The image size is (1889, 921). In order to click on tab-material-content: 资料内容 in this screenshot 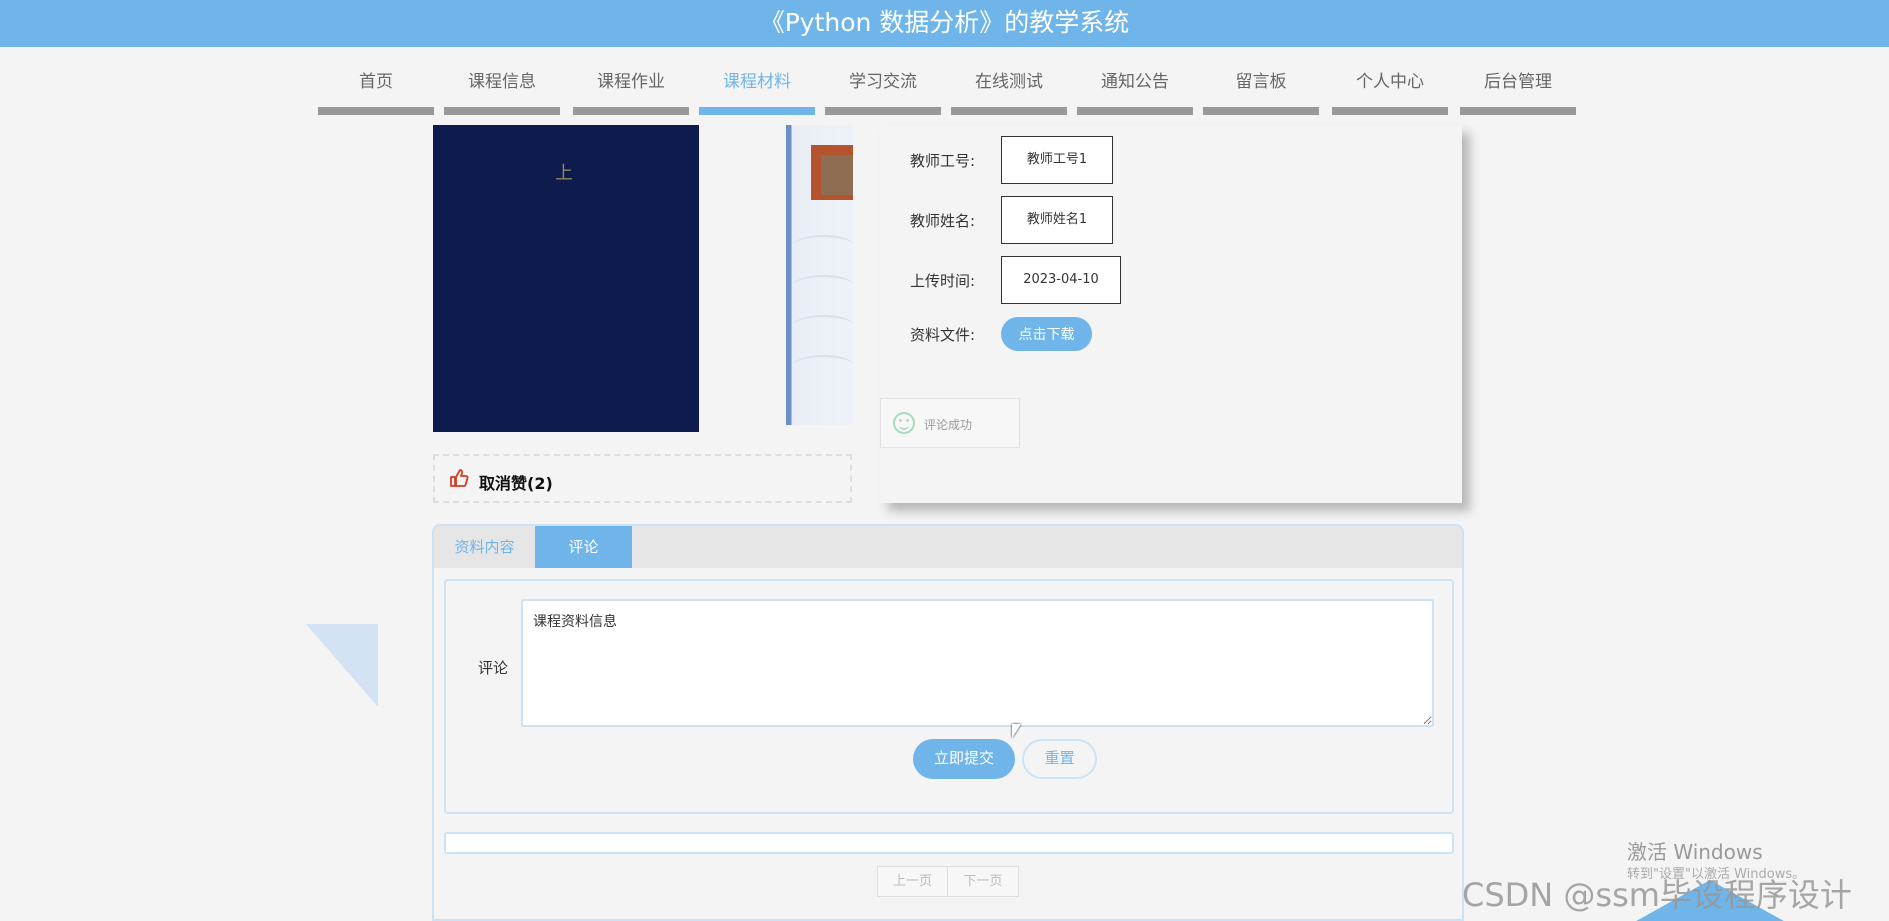, I will do `click(484, 547)`.